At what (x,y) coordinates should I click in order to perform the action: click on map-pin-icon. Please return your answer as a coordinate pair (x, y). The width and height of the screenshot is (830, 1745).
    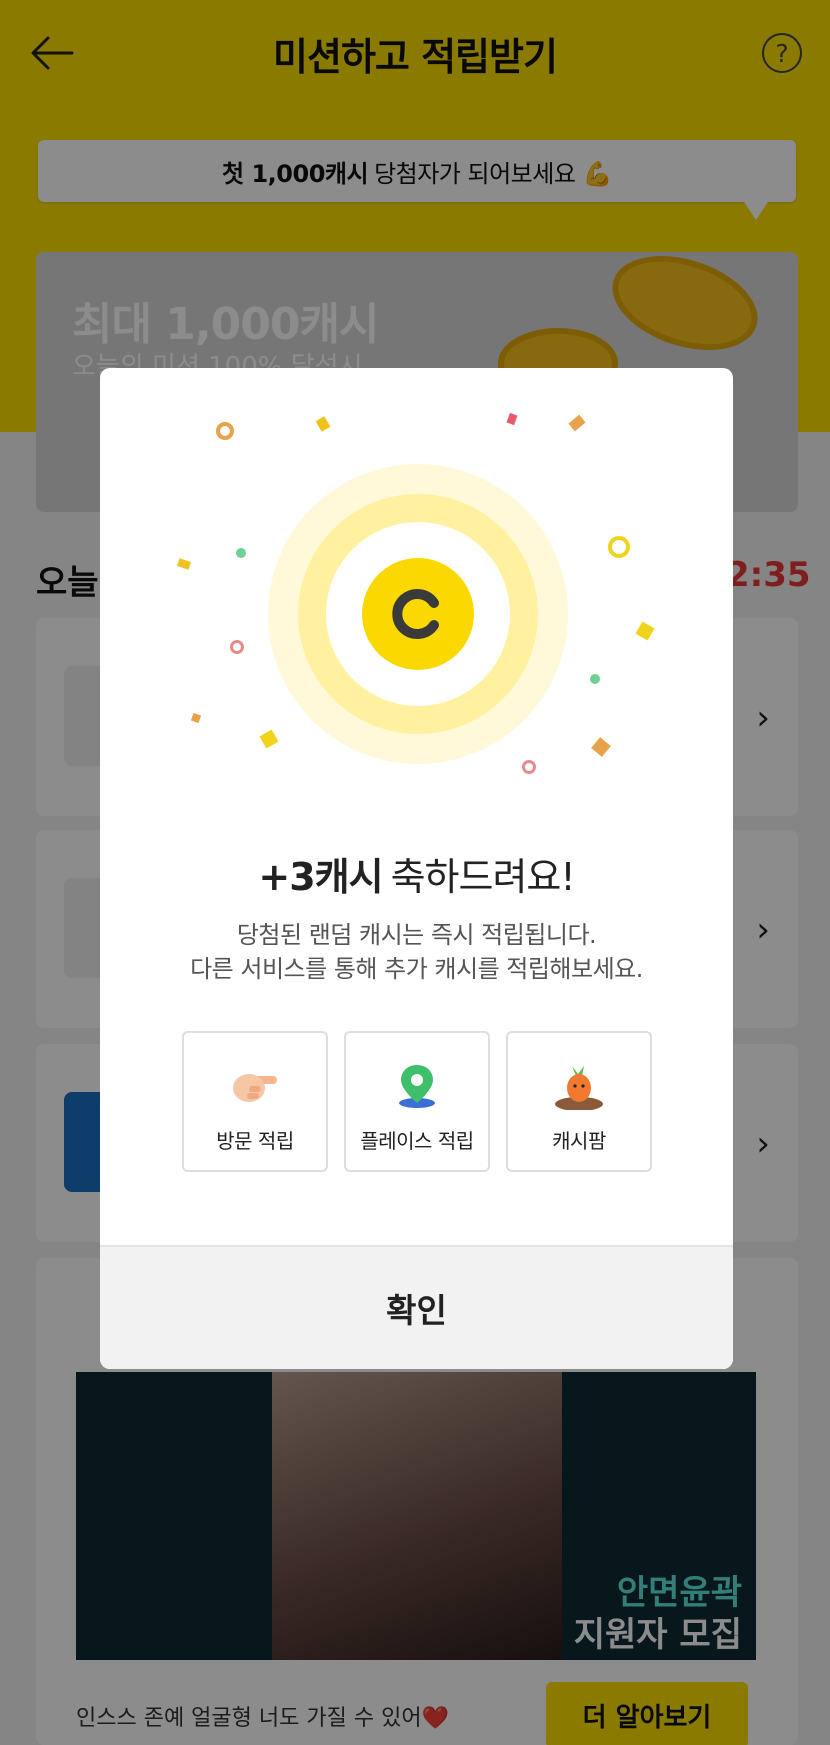
    Looking at the image, I should click on (417, 1086).